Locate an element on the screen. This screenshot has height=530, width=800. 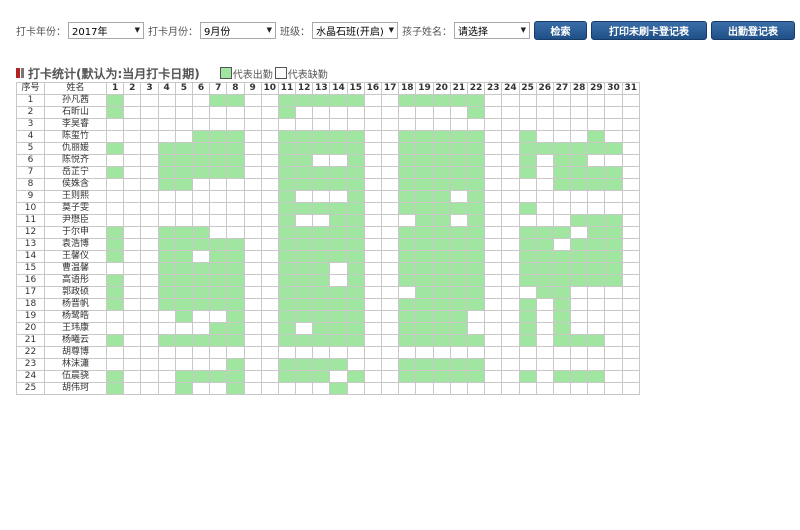
row-index: 10 is located at coordinates (30, 208).